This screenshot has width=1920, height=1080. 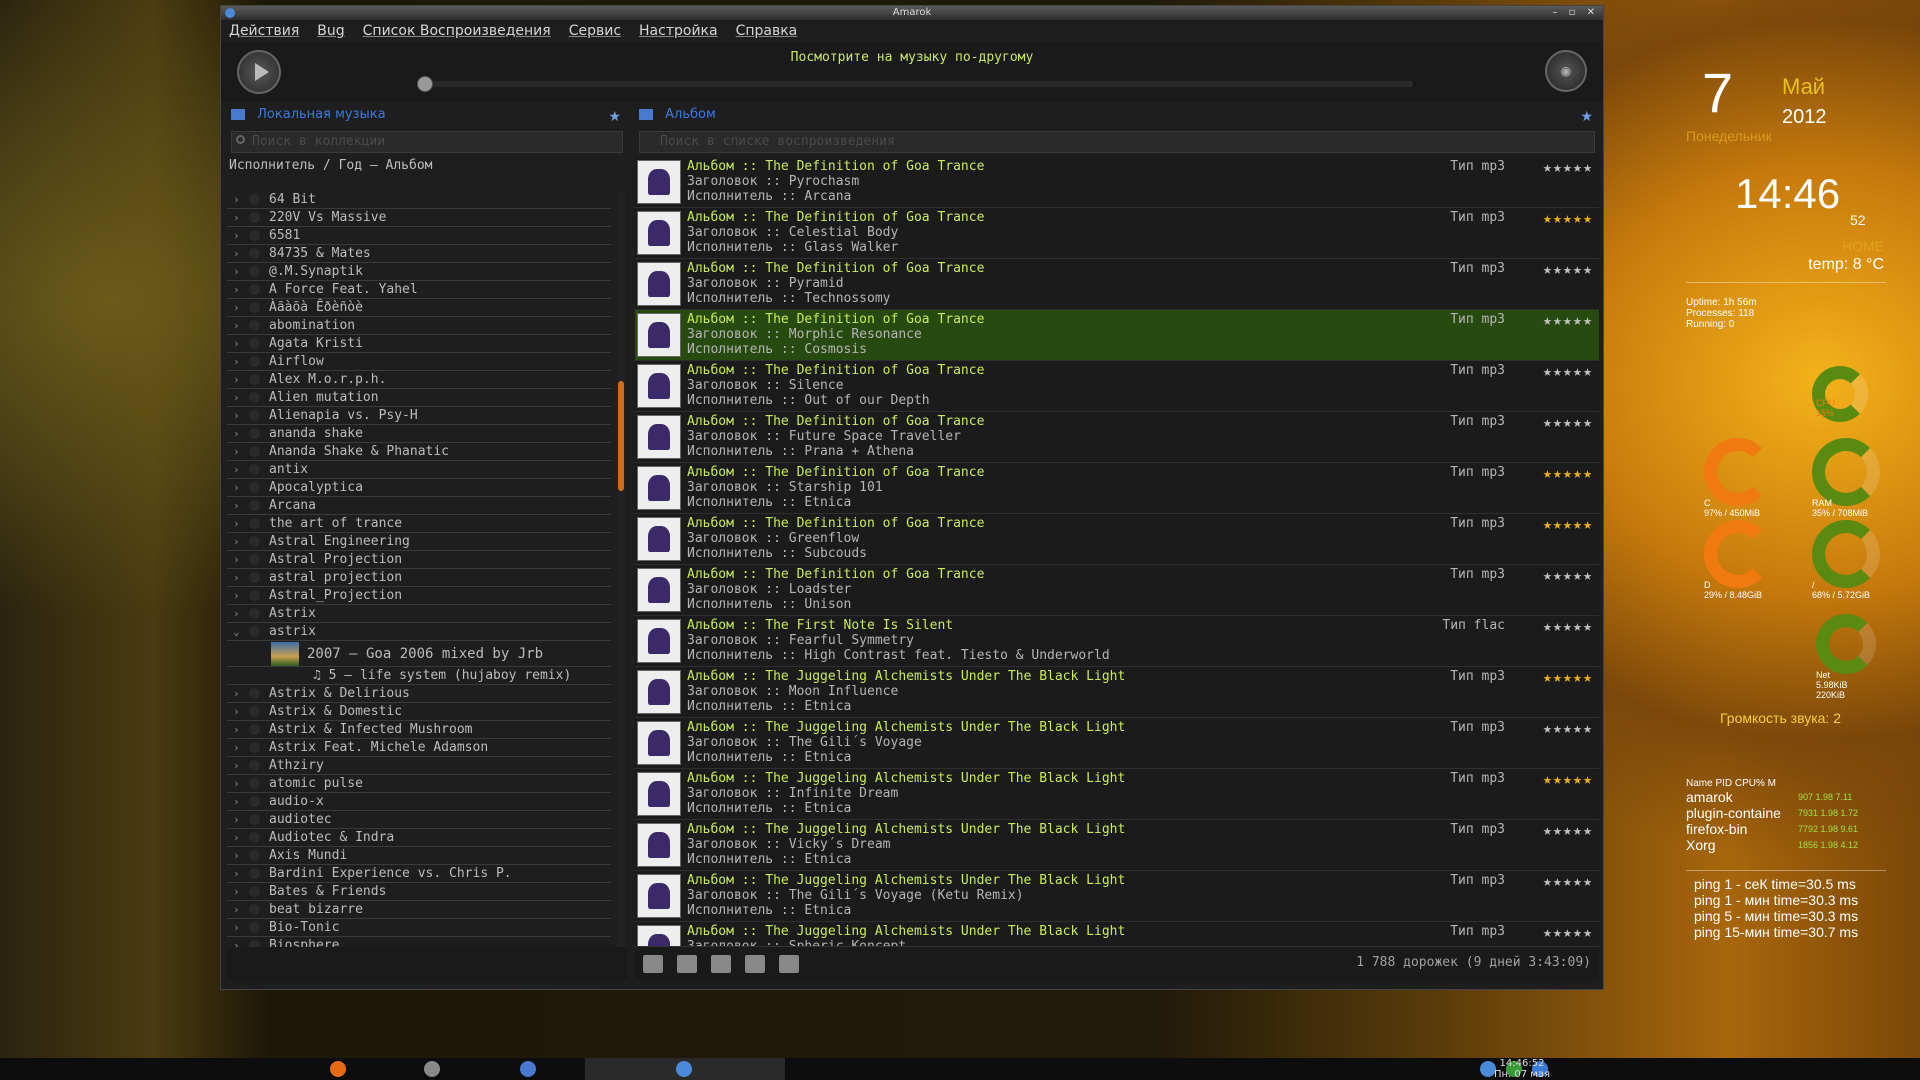 What do you see at coordinates (419, 488) in the screenshot?
I see `tree-item: › Apocalyptica` at bounding box center [419, 488].